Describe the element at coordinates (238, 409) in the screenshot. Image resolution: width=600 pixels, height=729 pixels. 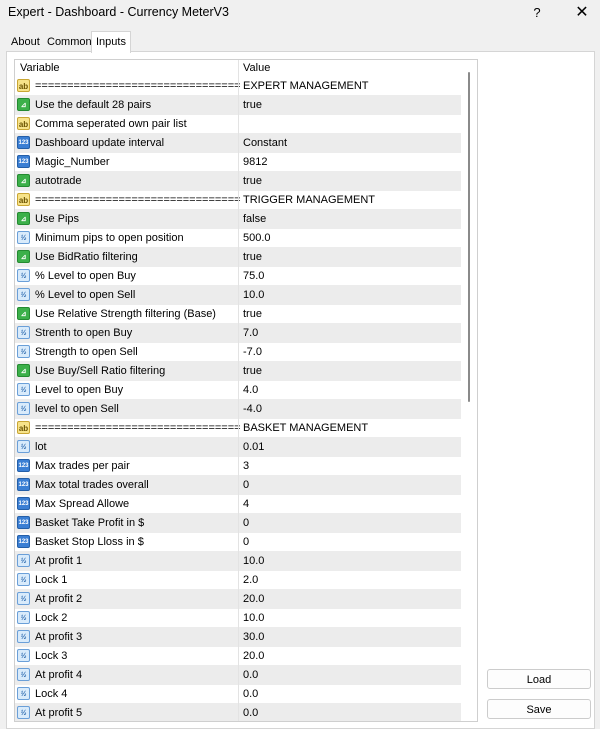
I see `table-row: ½ level to open Sell -4.0` at that location.